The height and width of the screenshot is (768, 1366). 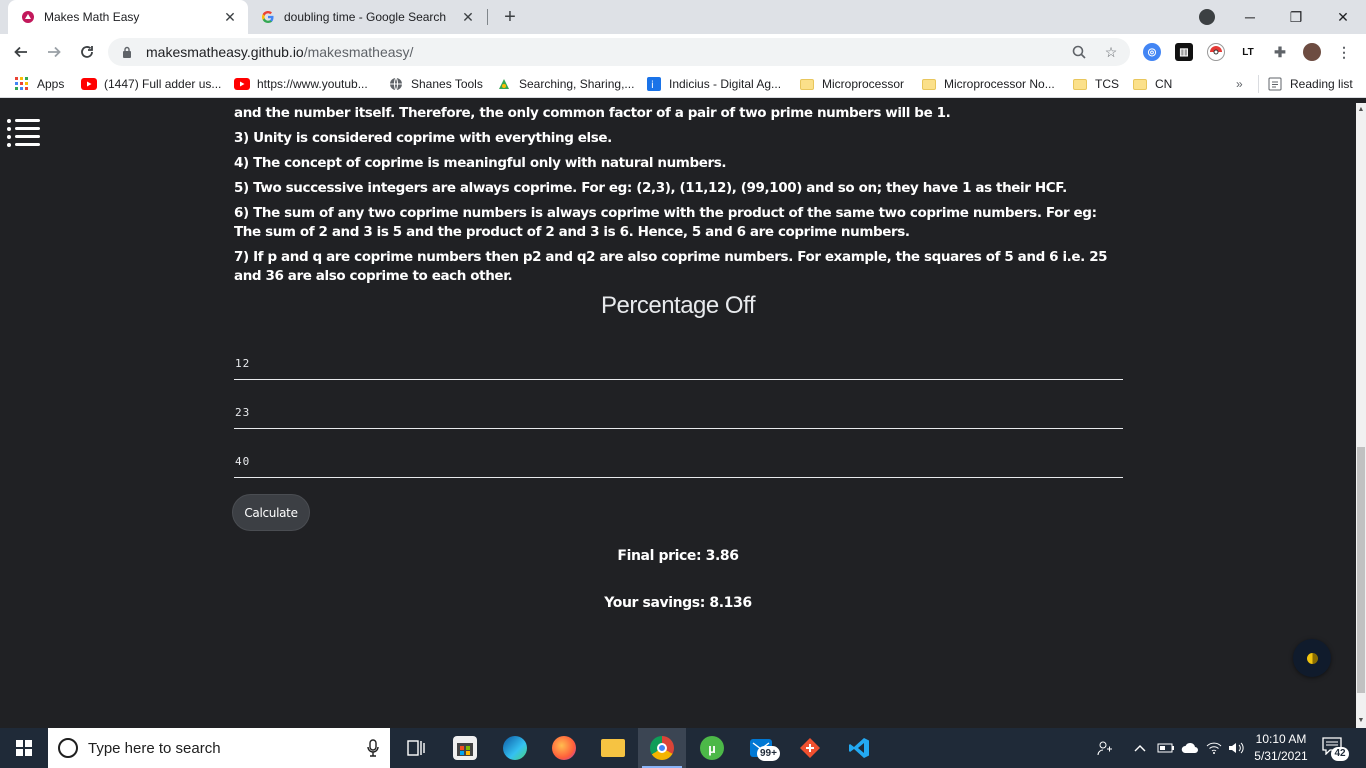 I want to click on bookmark-folder-microprocessor: Microprocessor, so click(x=851, y=84).